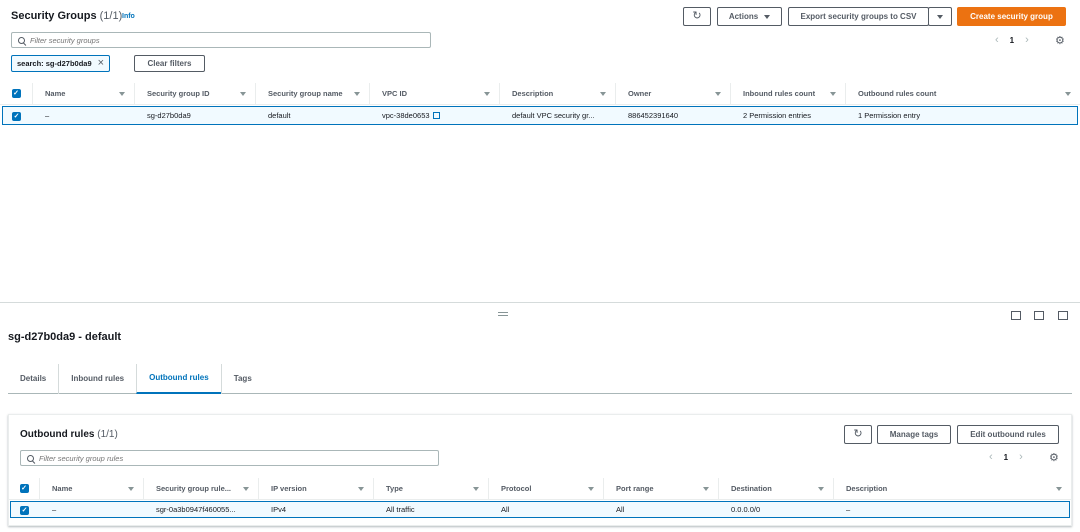 The width and height of the screenshot is (1080, 532). What do you see at coordinates (195, 115) in the screenshot?
I see `cell-sg-id: sg-d27b0da9` at bounding box center [195, 115].